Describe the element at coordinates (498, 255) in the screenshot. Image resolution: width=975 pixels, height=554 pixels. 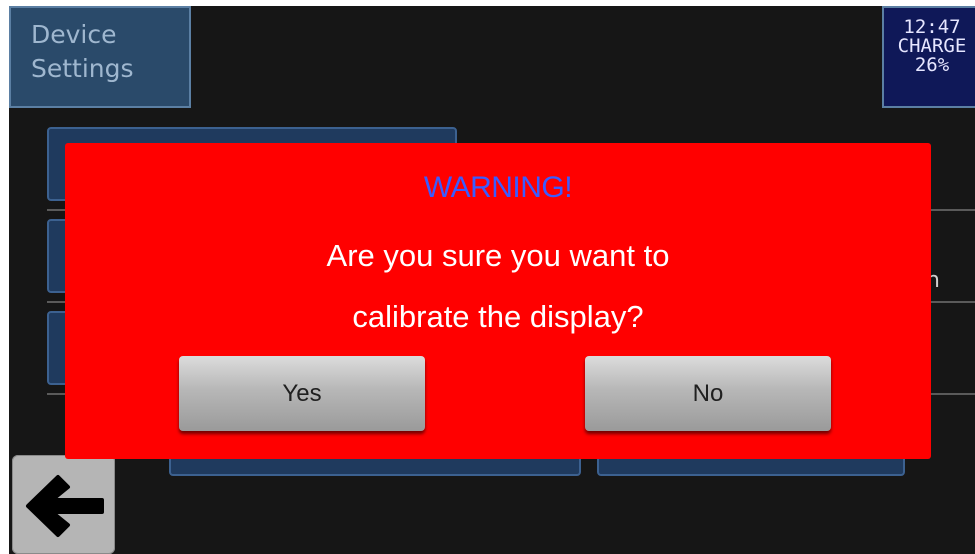
I see `dialog-message-line1: Are you sure you want to` at that location.